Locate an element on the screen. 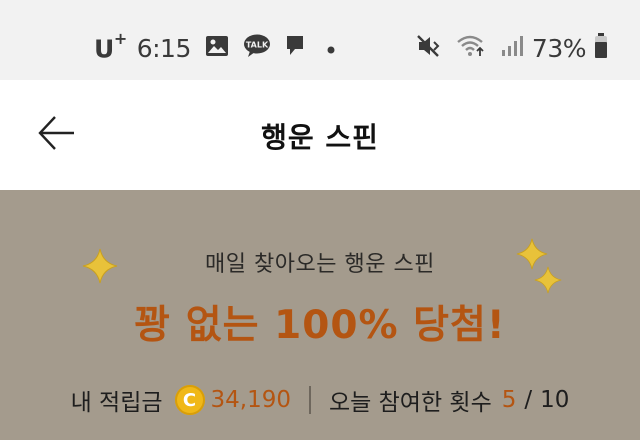 Image resolution: width=640 pixels, height=440 pixels. participation-max: 10 is located at coordinates (555, 400).